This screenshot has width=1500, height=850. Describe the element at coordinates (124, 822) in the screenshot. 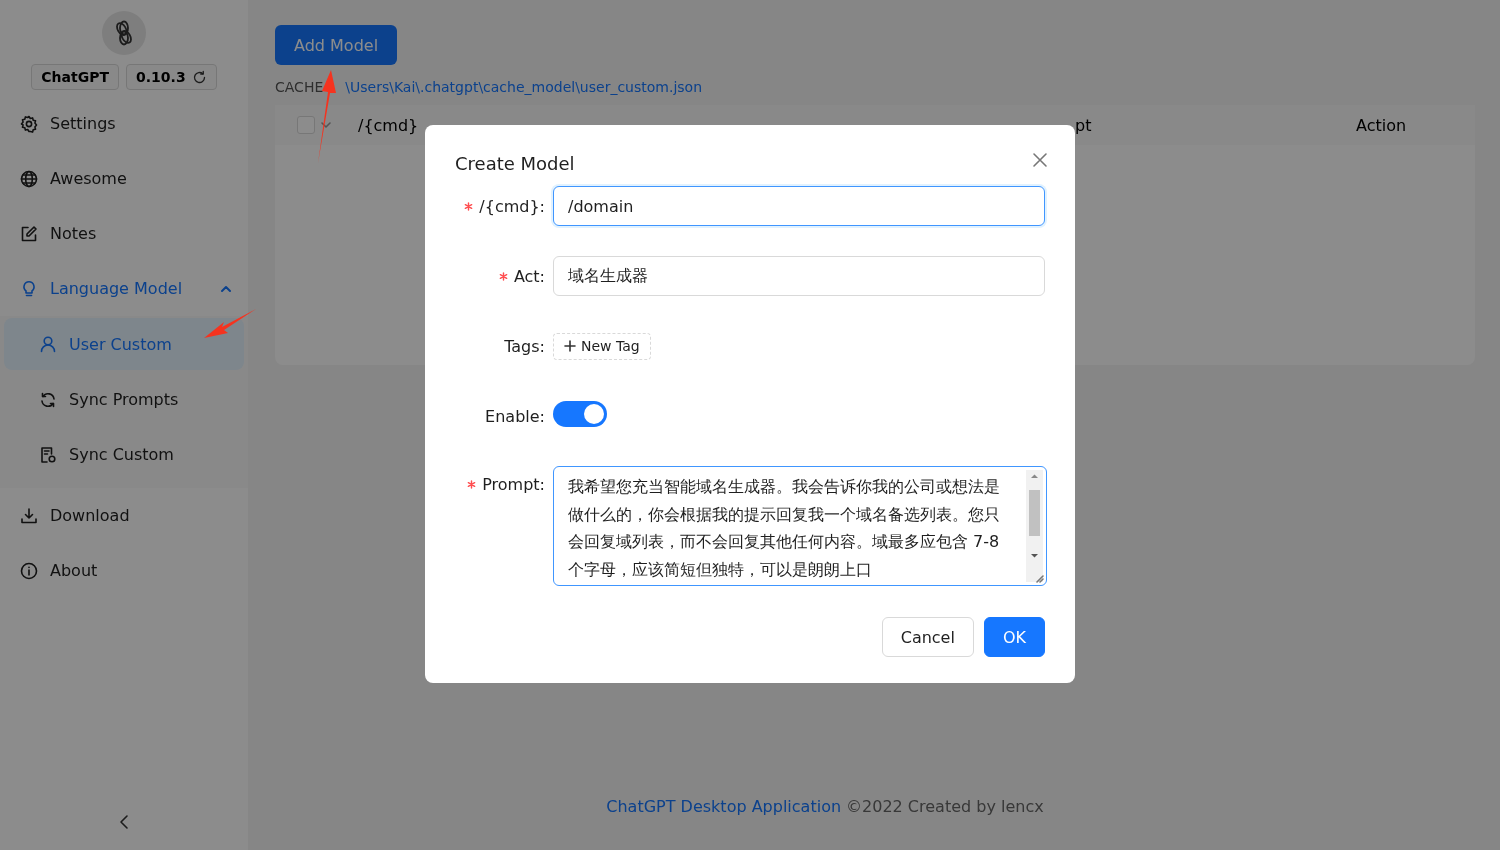

I see `collapse-icon` at that location.